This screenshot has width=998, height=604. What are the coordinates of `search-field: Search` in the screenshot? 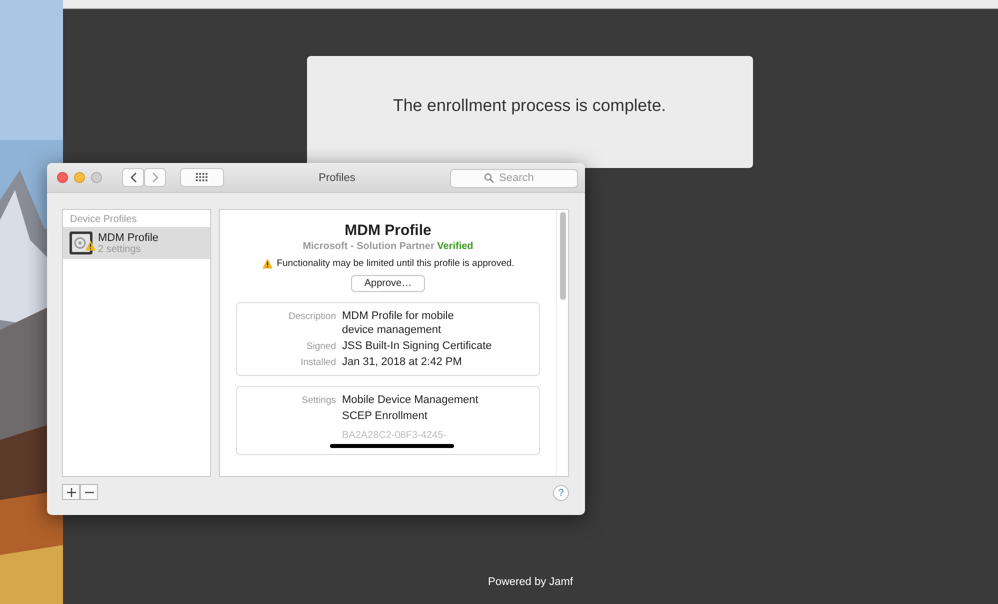 It's located at (514, 178).